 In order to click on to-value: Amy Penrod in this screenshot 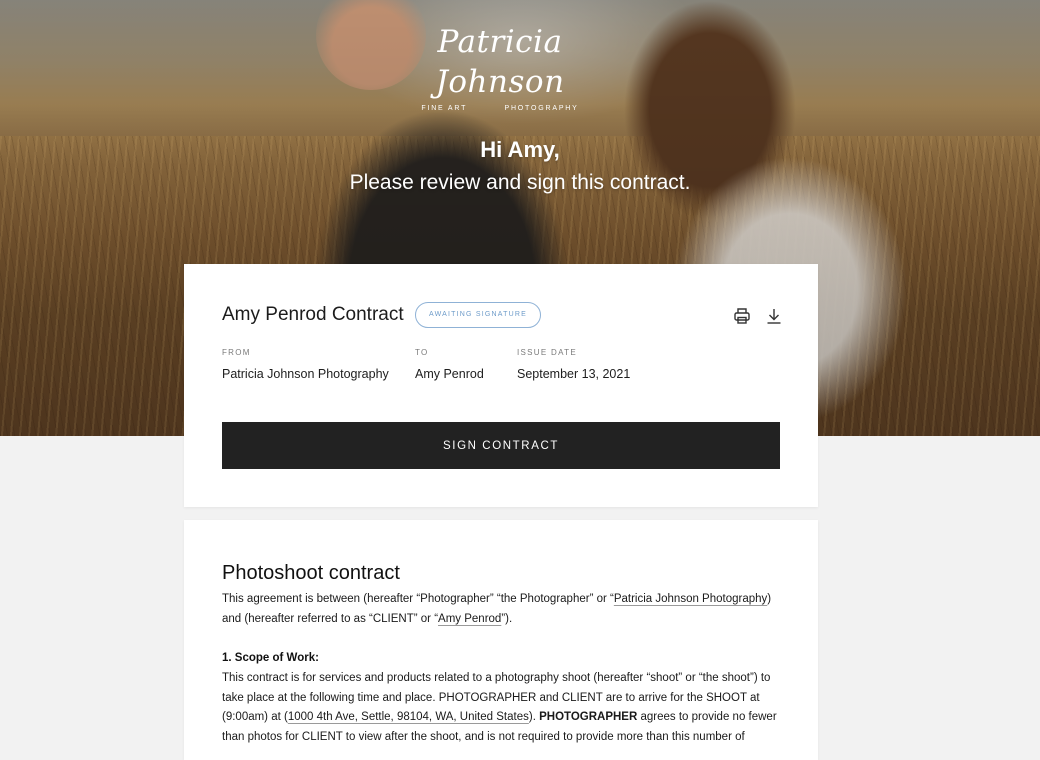, I will do `click(449, 374)`.